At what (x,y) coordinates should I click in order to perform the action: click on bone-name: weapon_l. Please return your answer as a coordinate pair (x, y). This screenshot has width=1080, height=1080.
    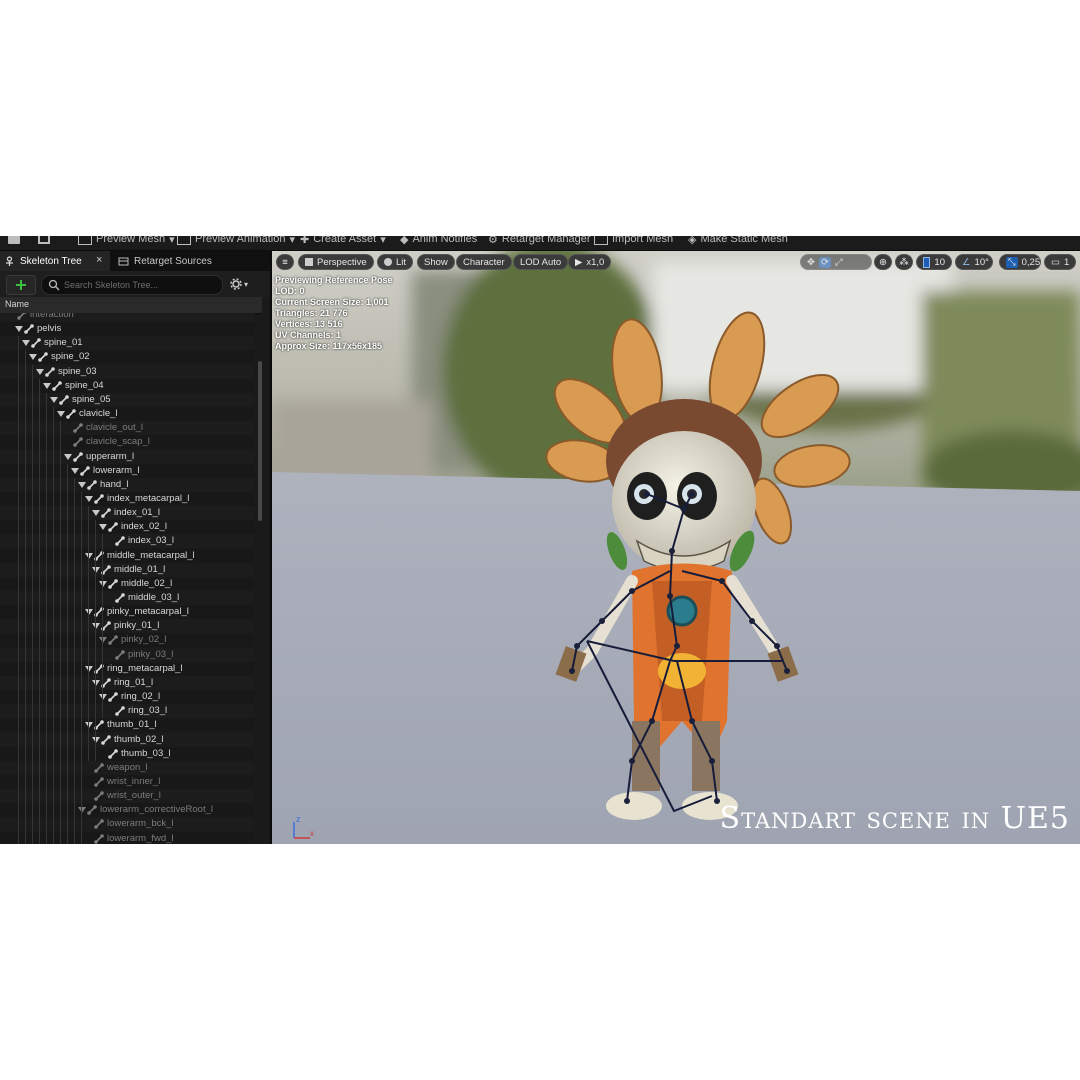
    Looking at the image, I should click on (127, 767).